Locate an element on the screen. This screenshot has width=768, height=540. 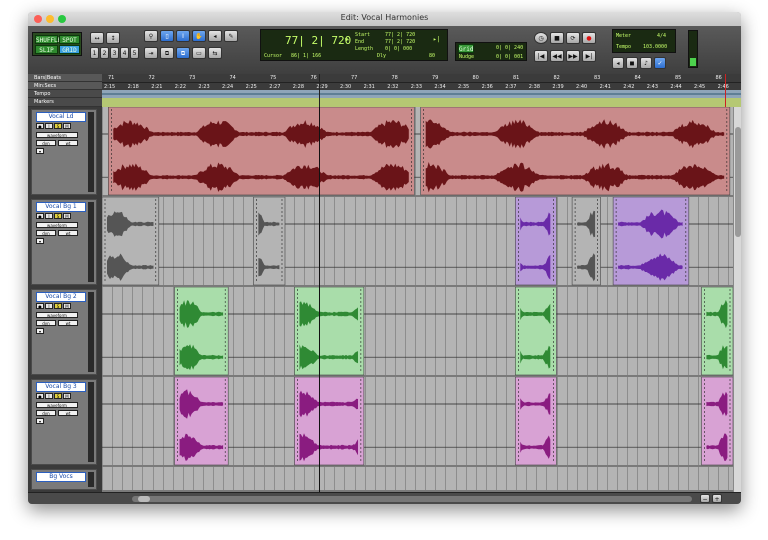
zoom-preset-1: 1 is located at coordinates (94, 53).